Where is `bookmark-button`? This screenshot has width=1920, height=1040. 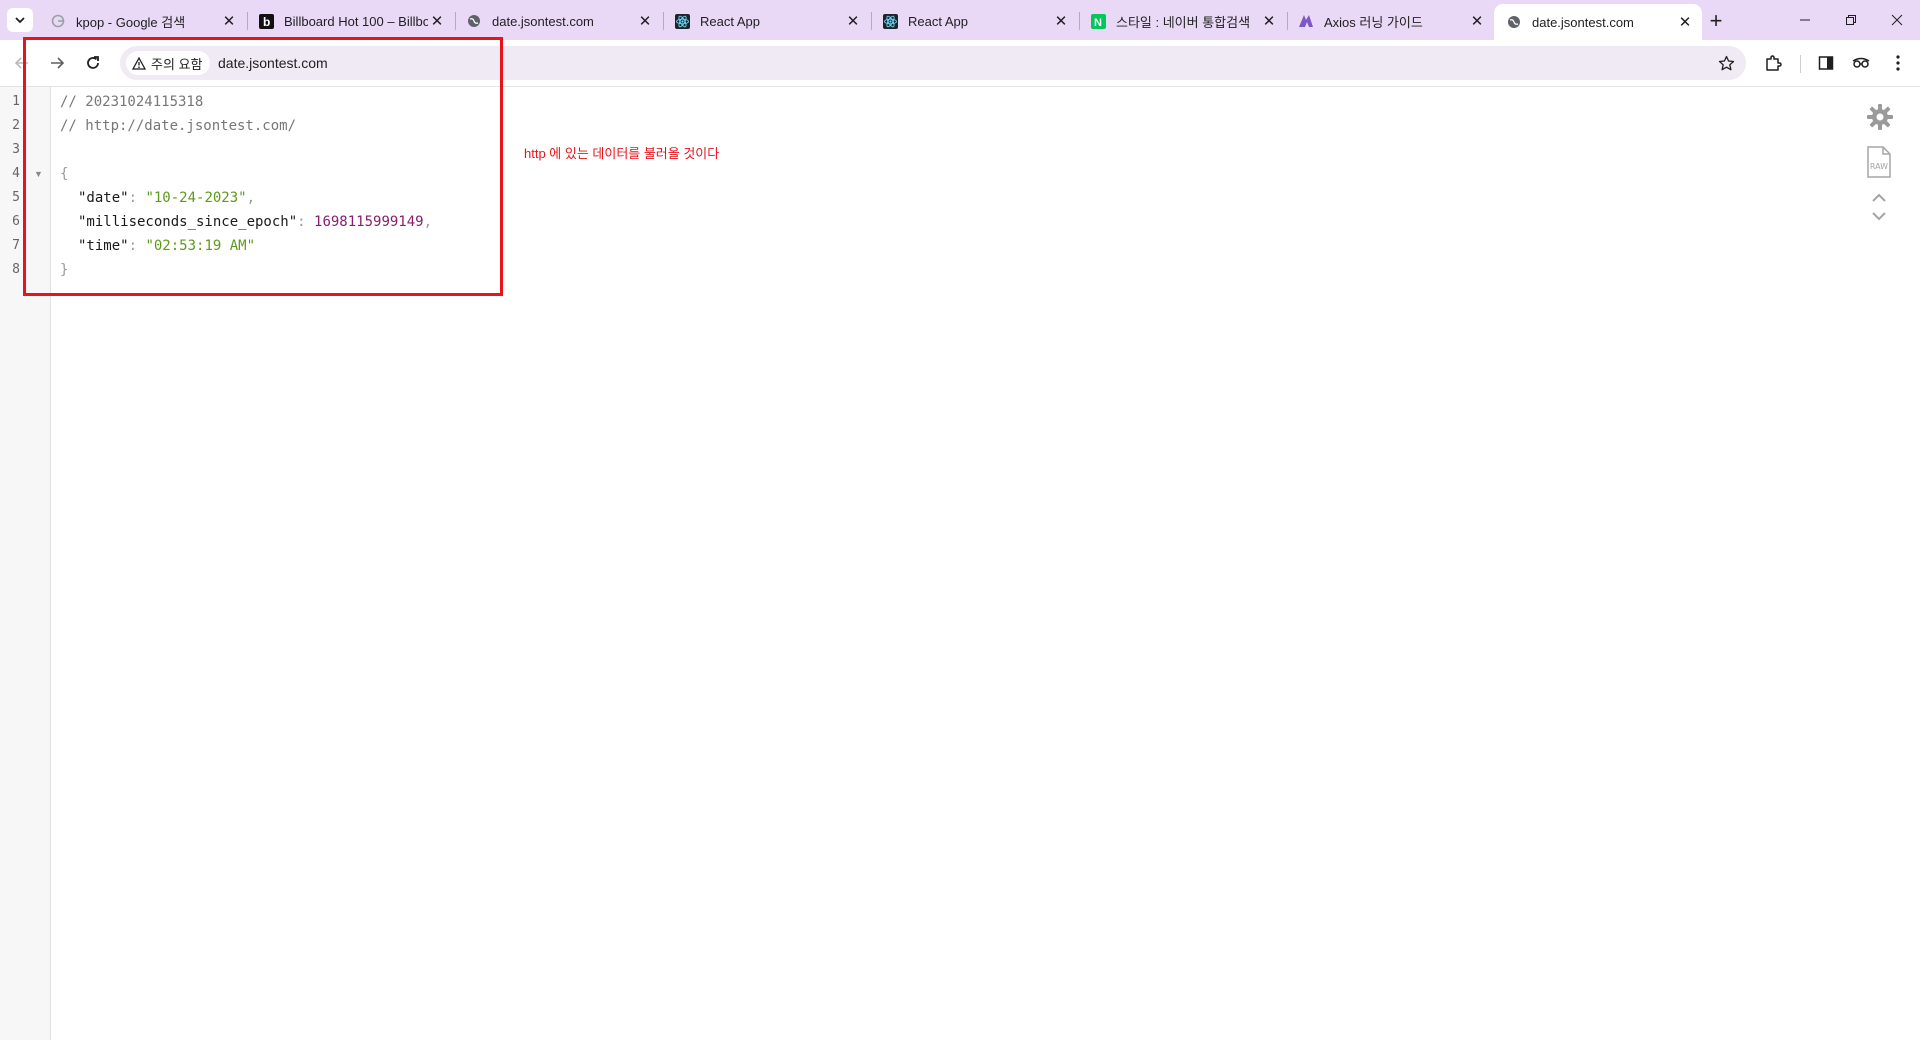 bookmark-button is located at coordinates (1726, 63).